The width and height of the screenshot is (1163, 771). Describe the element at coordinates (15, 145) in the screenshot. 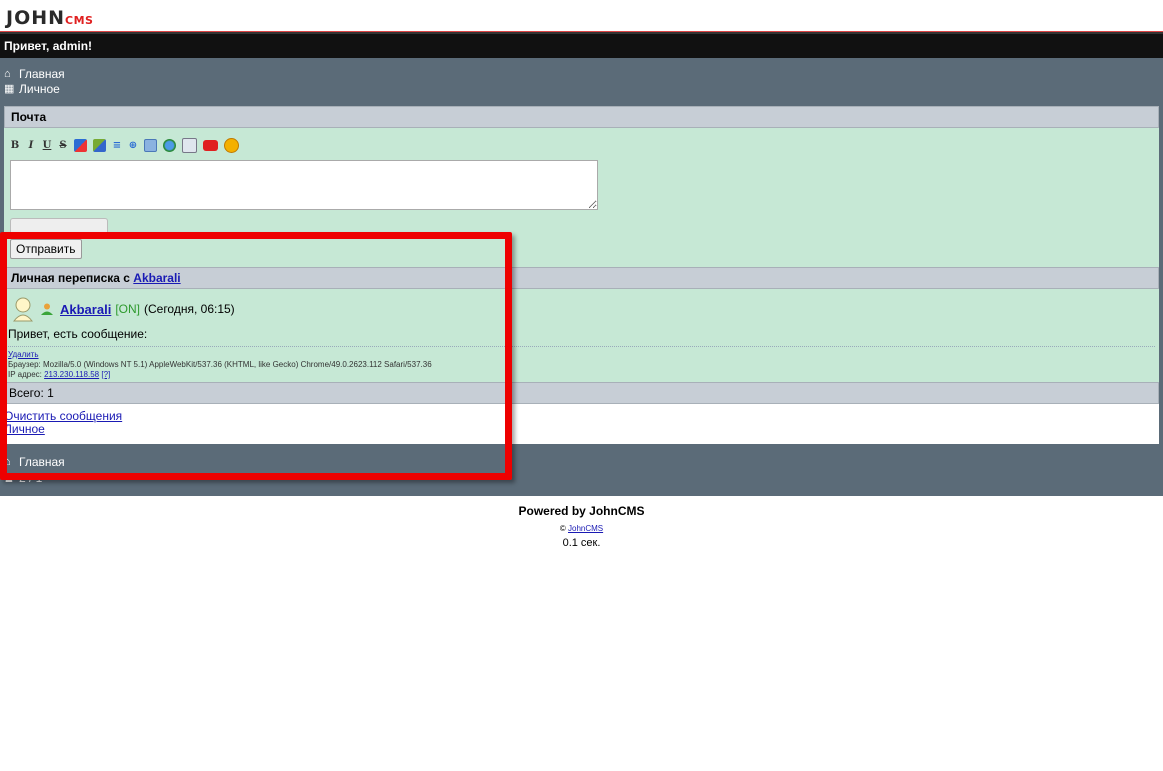

I see `bold-icon: B` at that location.